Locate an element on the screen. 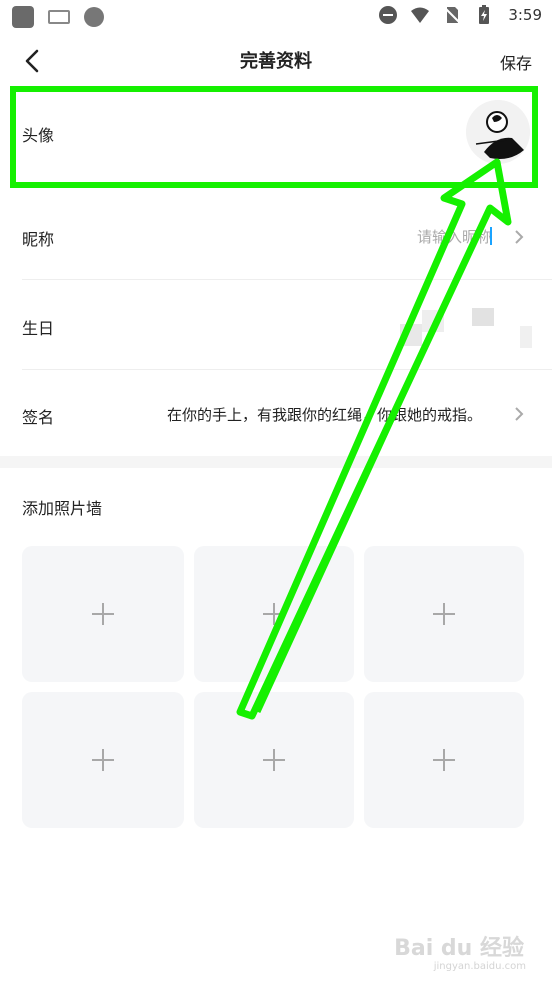 Image resolution: width=552 pixels, height=983 pixels. signature-label: 签名 is located at coordinates (38, 417).